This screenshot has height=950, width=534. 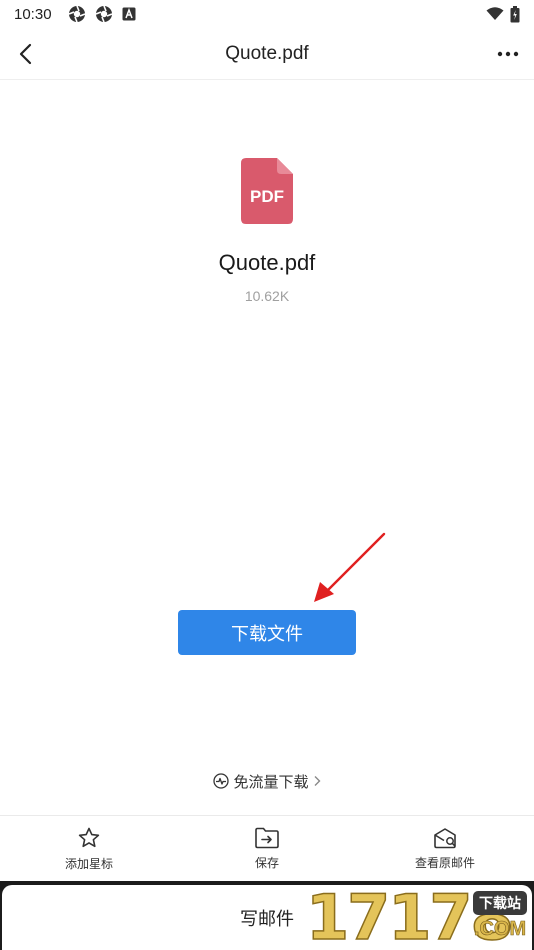 What do you see at coordinates (267, 632) in the screenshot?
I see `download-file-button: 下载文件` at bounding box center [267, 632].